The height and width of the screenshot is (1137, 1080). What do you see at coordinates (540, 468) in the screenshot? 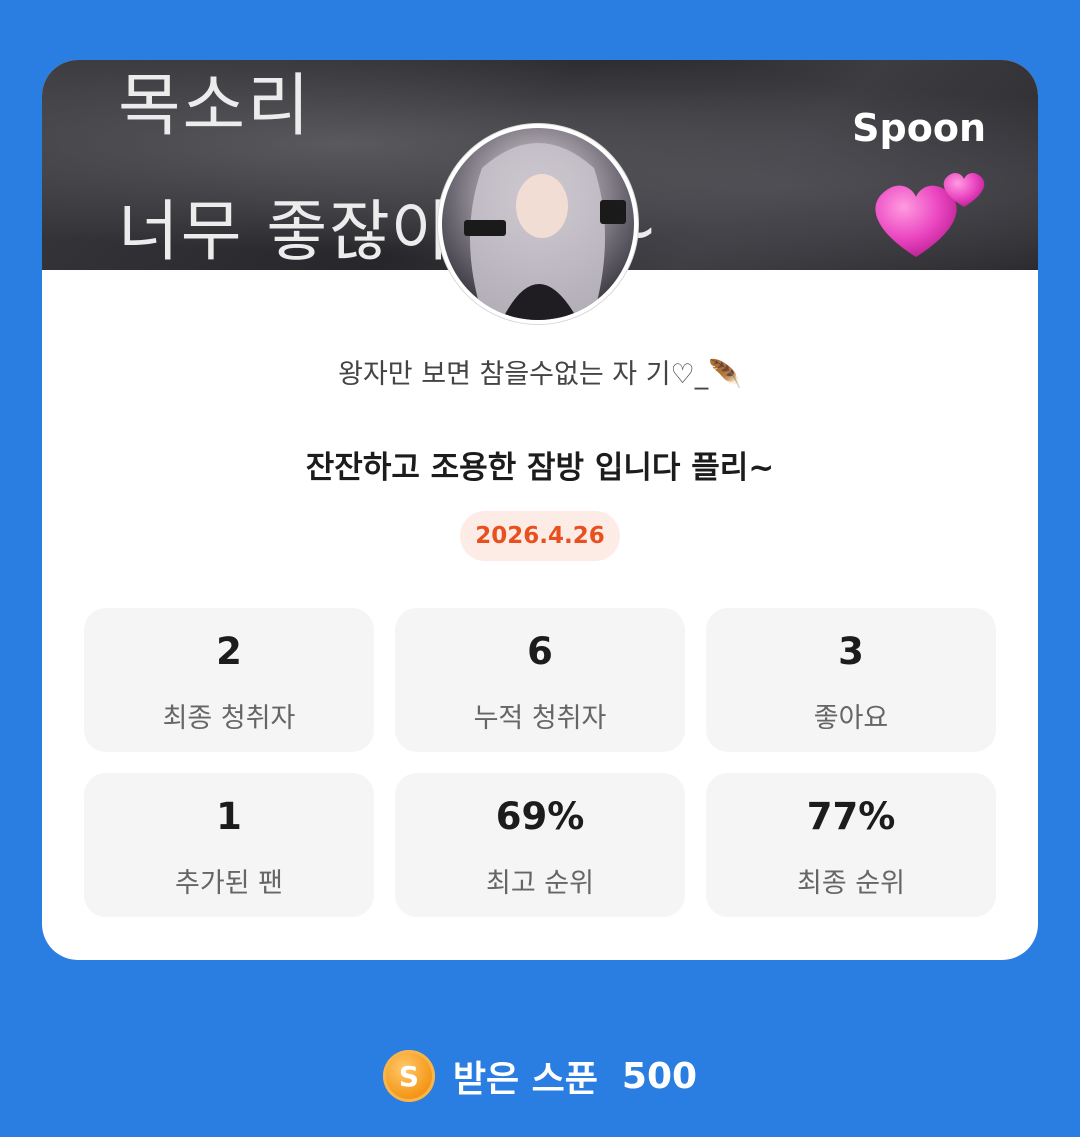
I see `live-title: 잔잔하고 조용한 잠방 입니다 플리~` at bounding box center [540, 468].